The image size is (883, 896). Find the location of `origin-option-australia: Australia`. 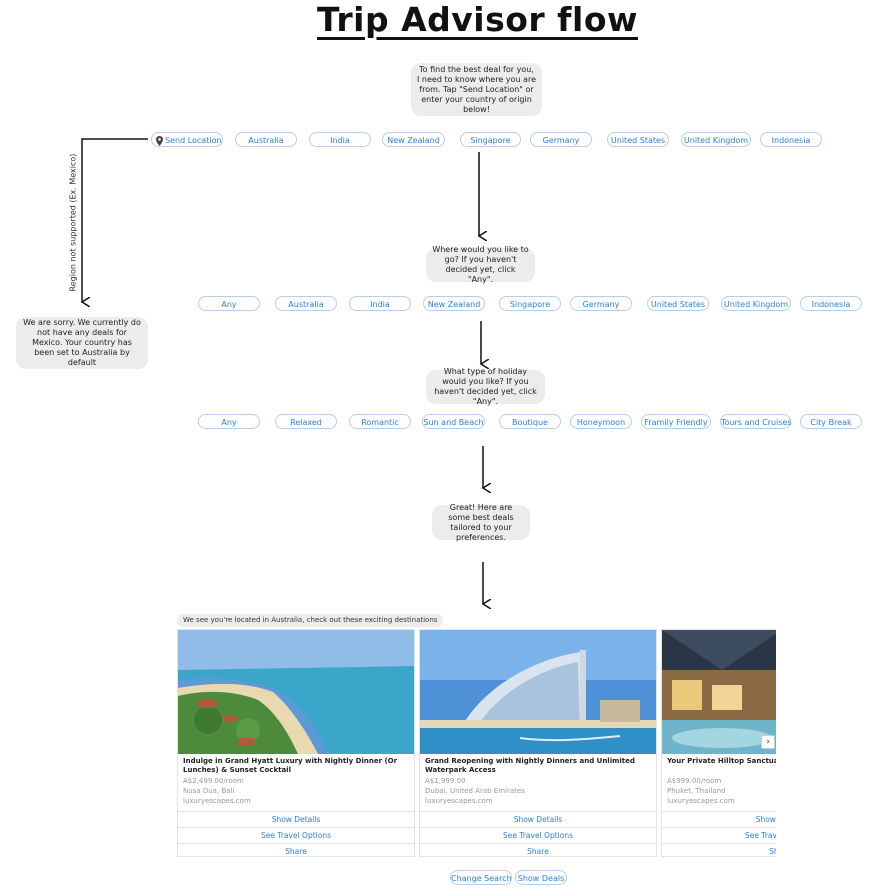

origin-option-australia: Australia is located at coordinates (266, 139).